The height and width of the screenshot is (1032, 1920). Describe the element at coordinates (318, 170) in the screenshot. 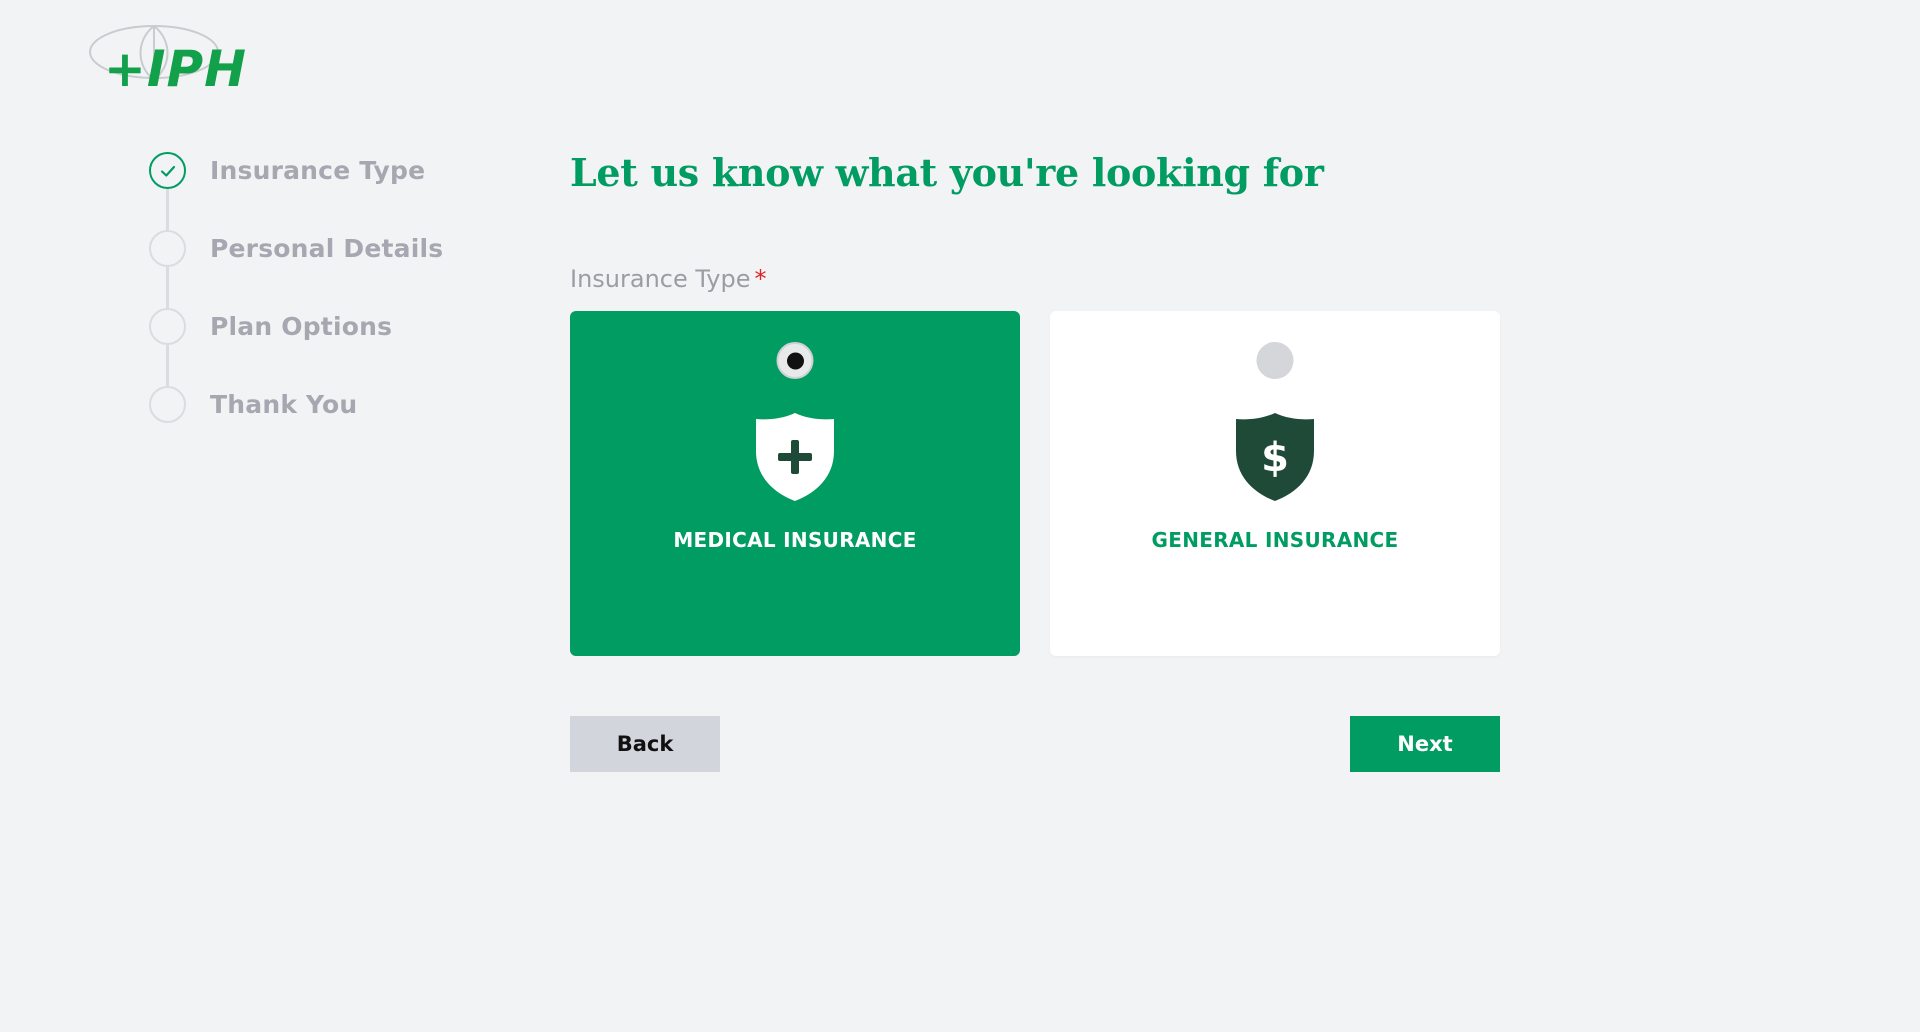

I see `step-label: Insurance Type` at that location.